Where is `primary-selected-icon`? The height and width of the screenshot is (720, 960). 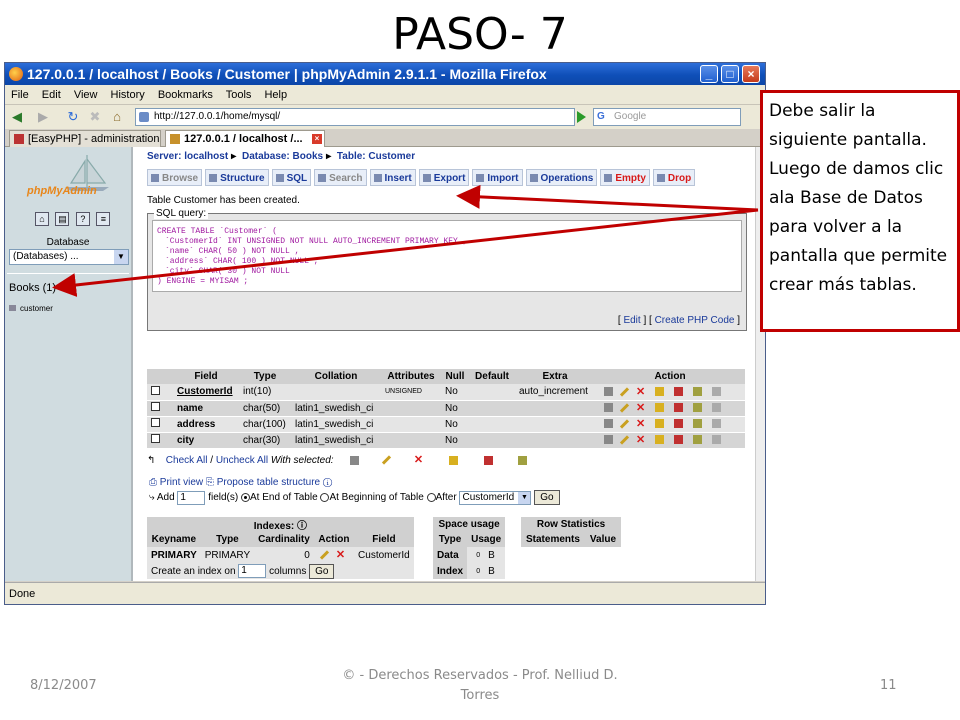 primary-selected-icon is located at coordinates (453, 460).